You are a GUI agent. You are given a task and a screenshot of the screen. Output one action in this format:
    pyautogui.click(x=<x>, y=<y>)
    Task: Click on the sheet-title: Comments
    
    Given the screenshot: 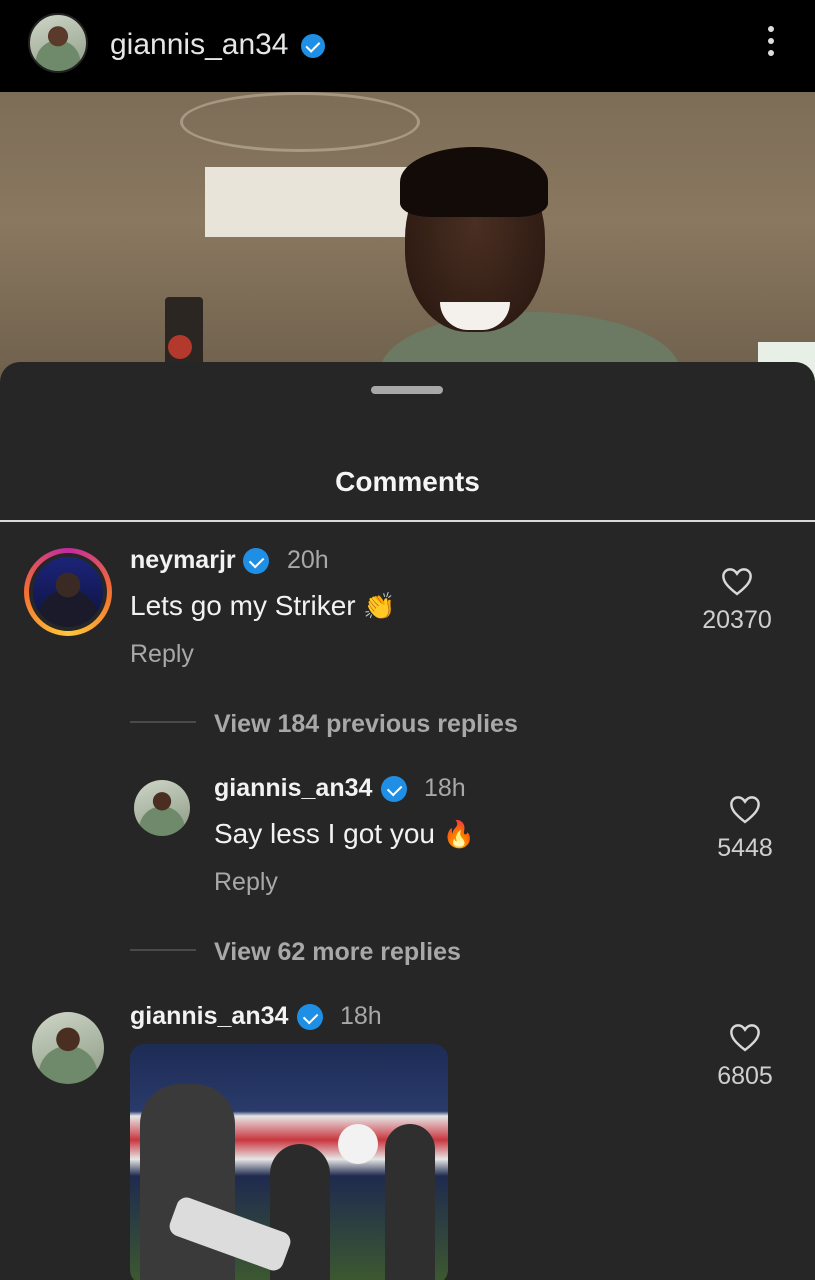 What is the action you would take?
    pyautogui.click(x=407, y=481)
    